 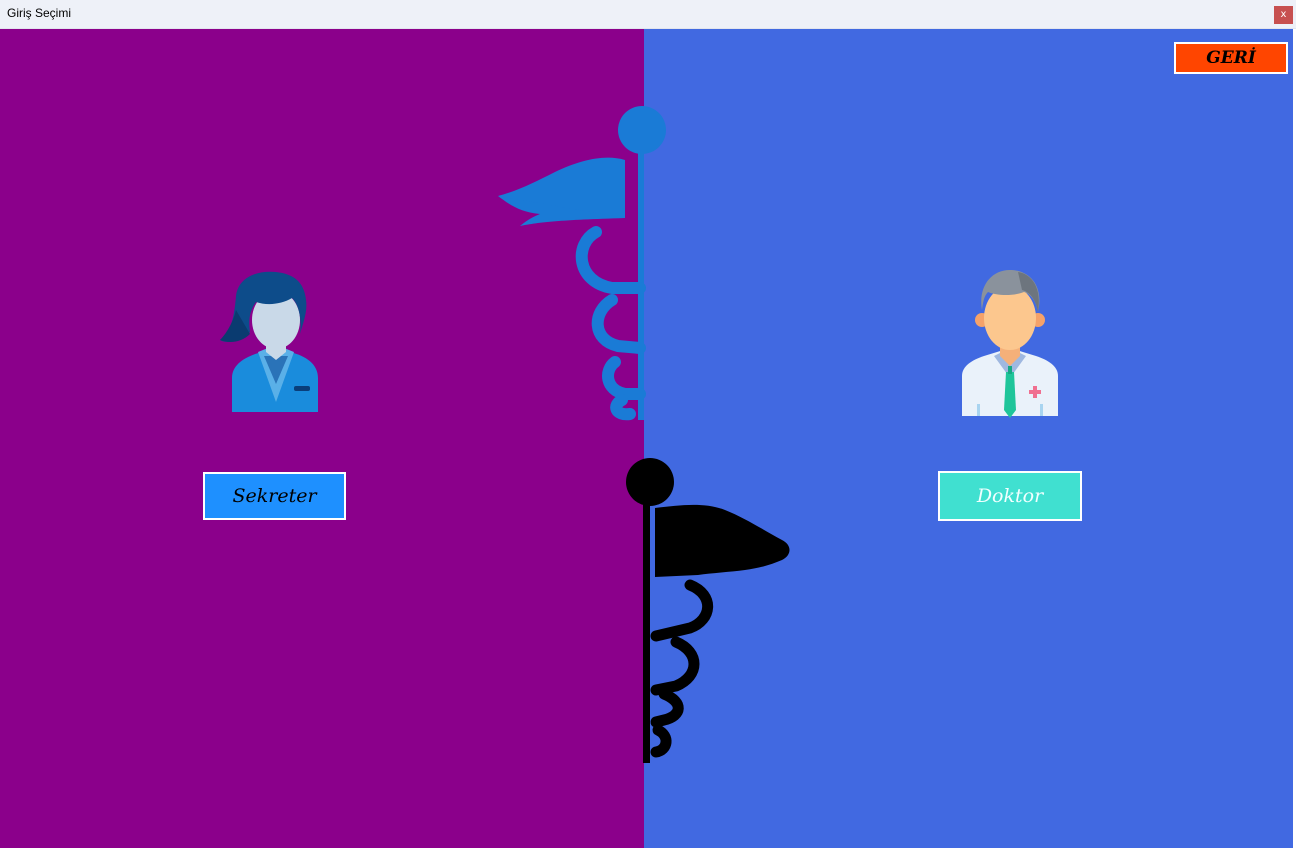 What do you see at coordinates (1010, 344) in the screenshot?
I see `doctor-icon` at bounding box center [1010, 344].